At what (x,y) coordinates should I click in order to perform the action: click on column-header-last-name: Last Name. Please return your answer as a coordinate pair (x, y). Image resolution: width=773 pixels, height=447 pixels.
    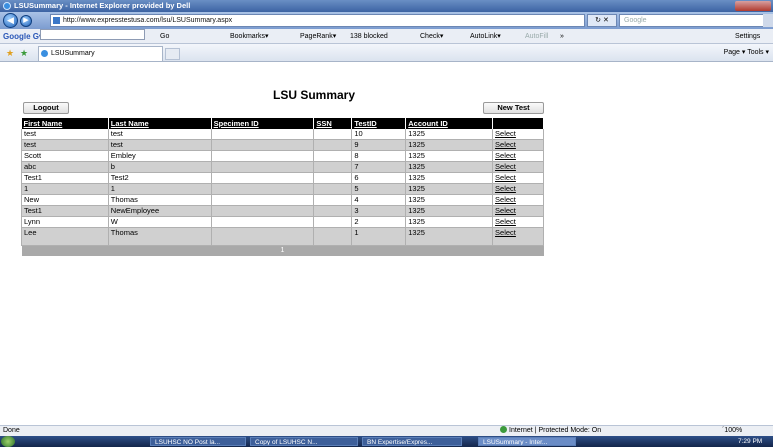
    Looking at the image, I should click on (160, 123).